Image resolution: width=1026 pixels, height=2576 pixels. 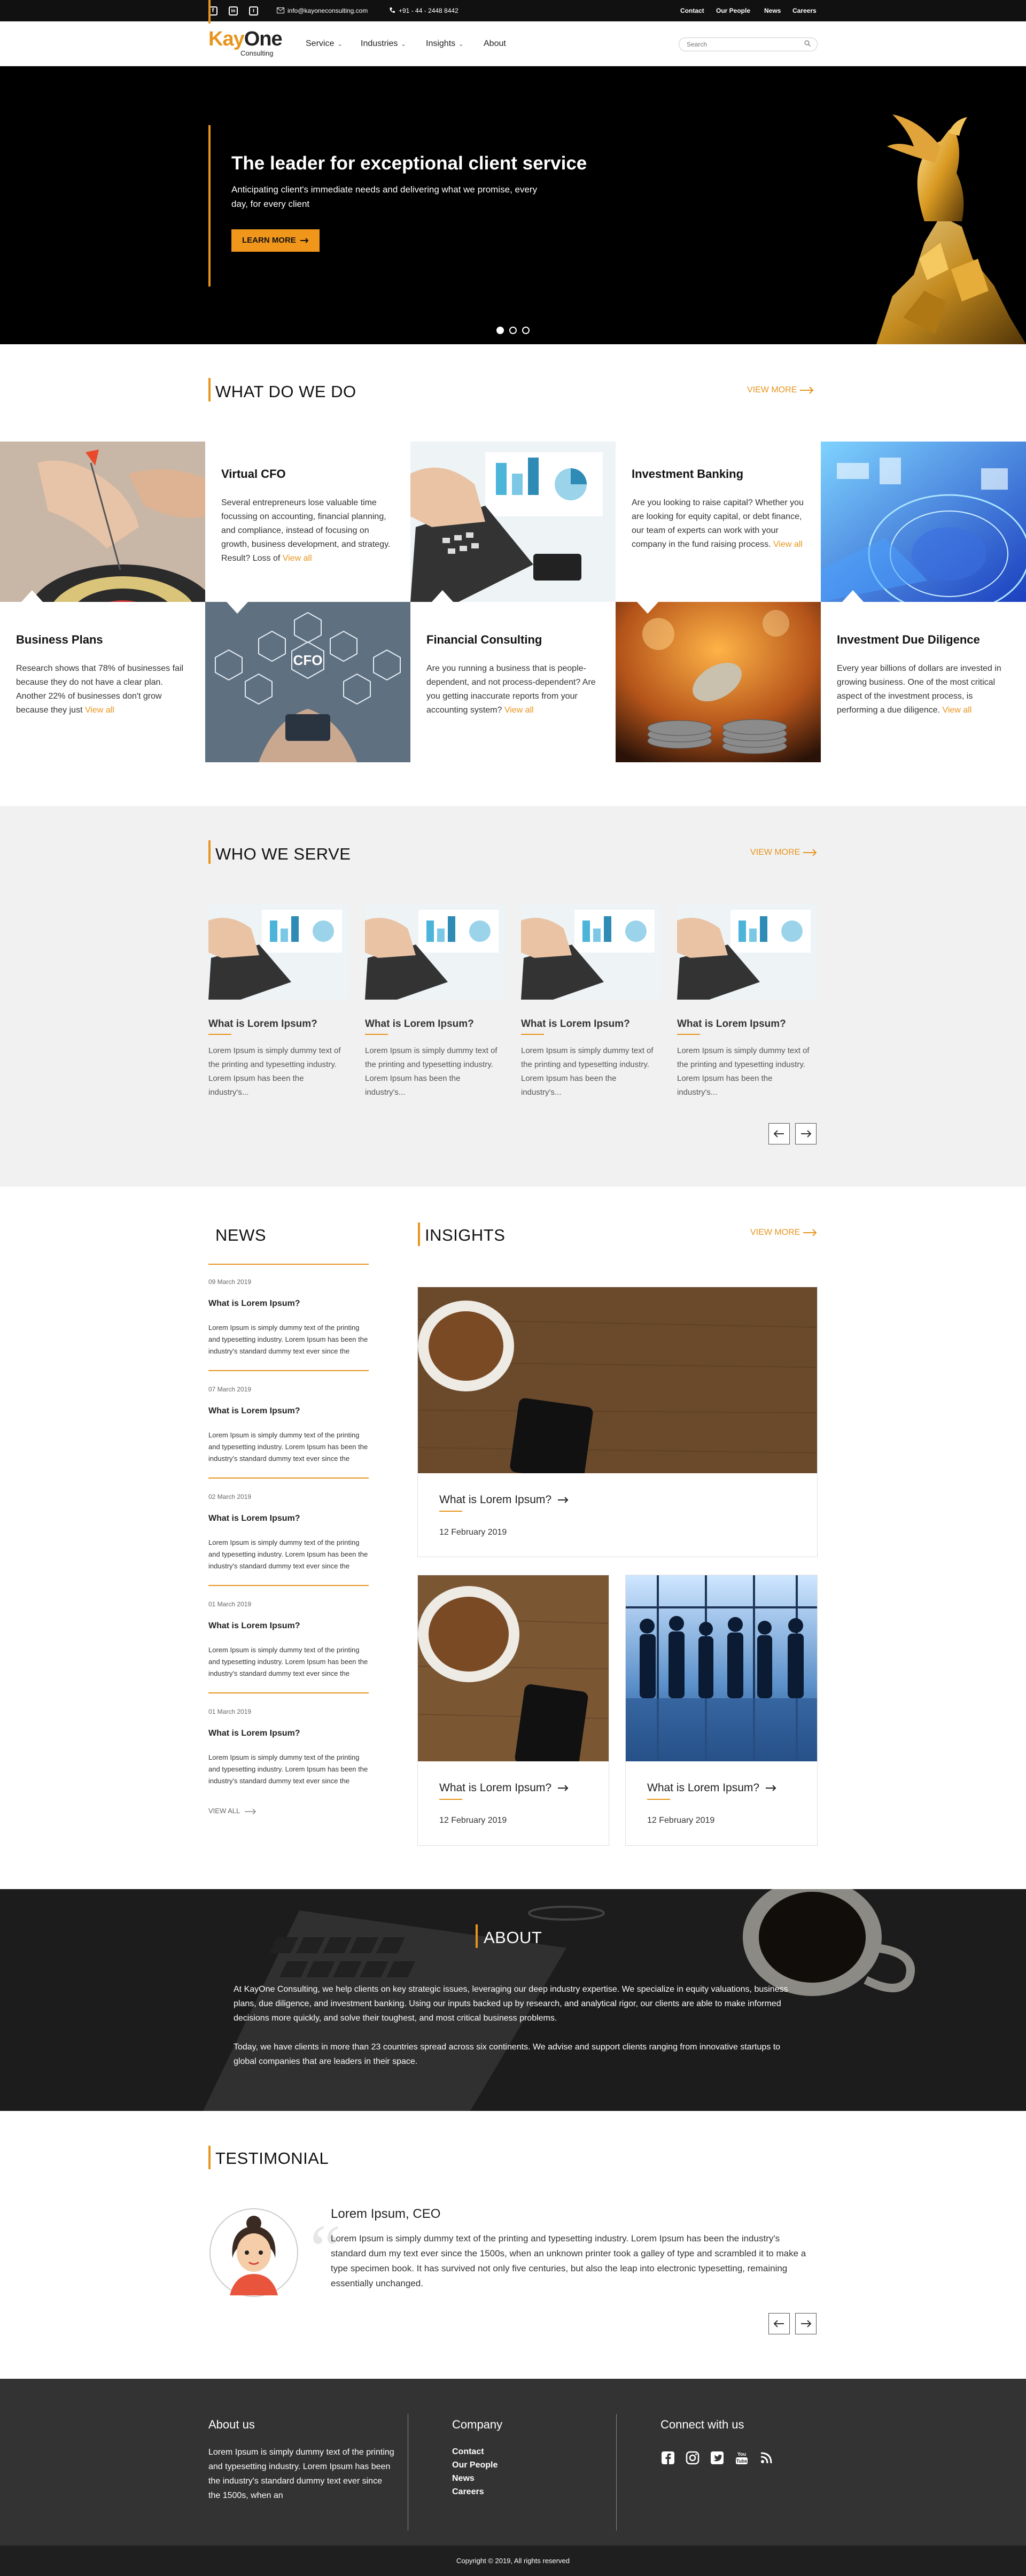 What do you see at coordinates (233, 11) in the screenshot?
I see `linkedin-icon: in` at bounding box center [233, 11].